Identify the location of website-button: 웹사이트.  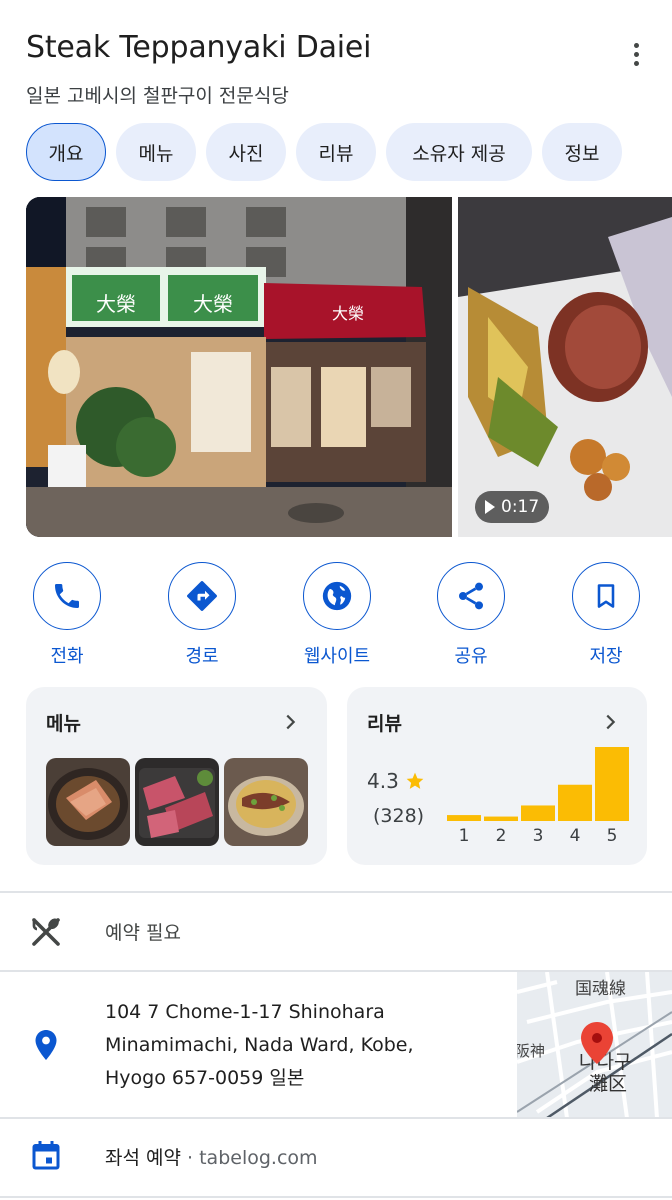
(337, 615).